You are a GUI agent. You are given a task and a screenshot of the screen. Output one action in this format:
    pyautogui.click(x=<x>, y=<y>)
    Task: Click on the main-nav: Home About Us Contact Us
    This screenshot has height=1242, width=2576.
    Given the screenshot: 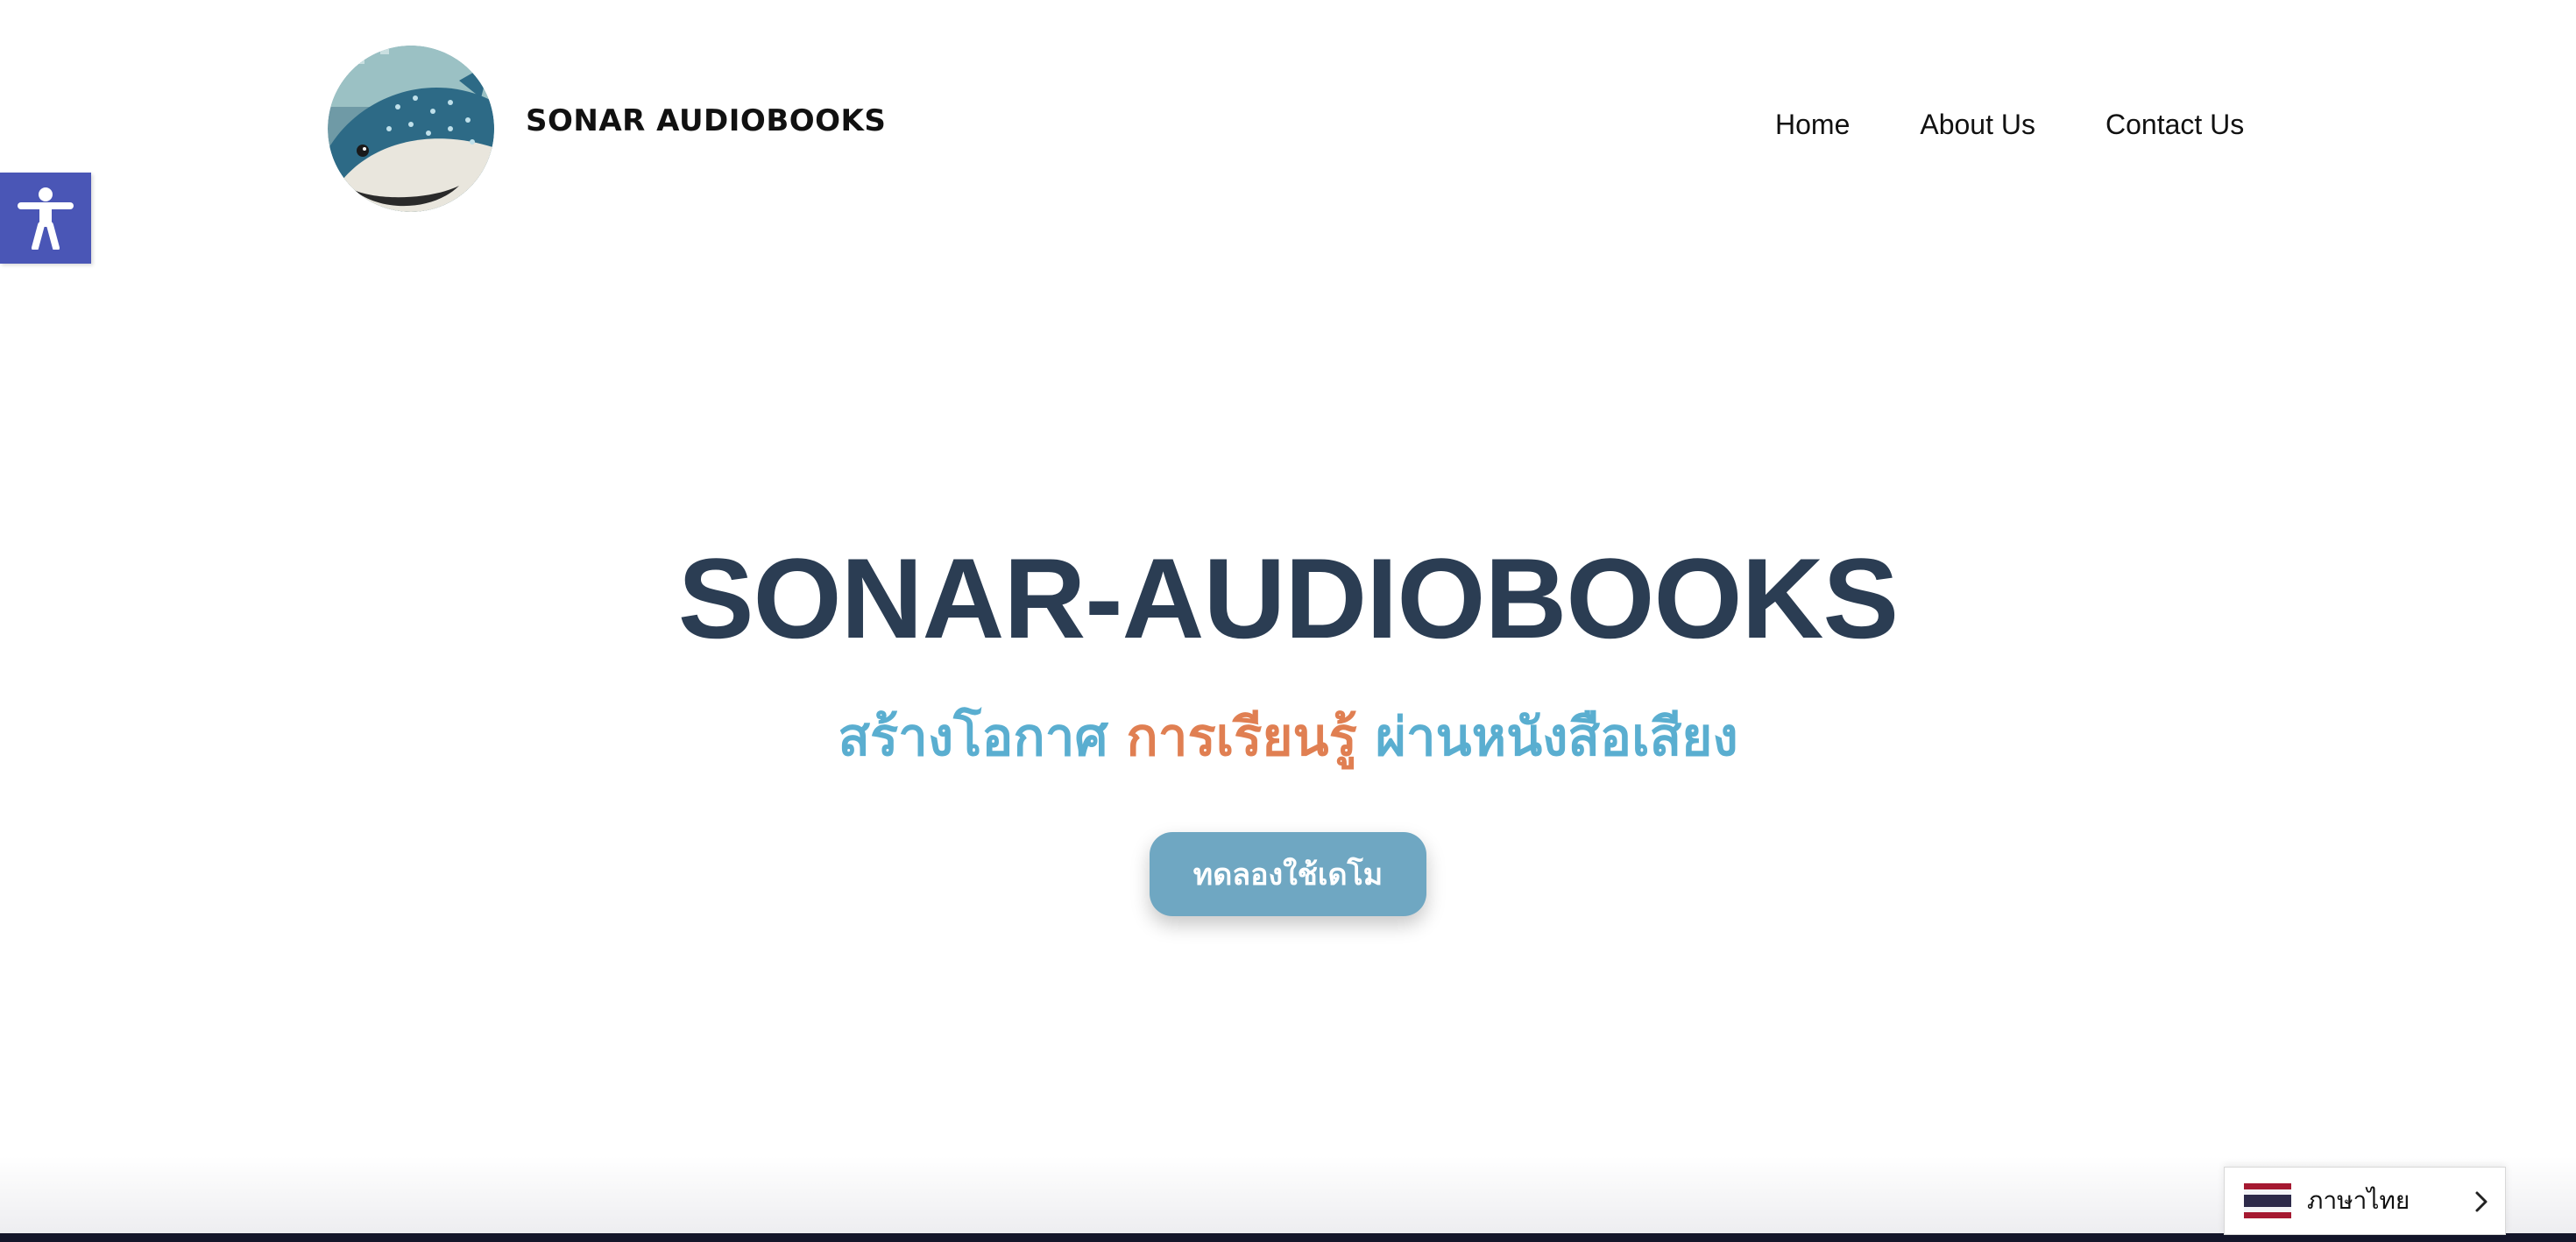 What is the action you would take?
    pyautogui.click(x=2009, y=125)
    